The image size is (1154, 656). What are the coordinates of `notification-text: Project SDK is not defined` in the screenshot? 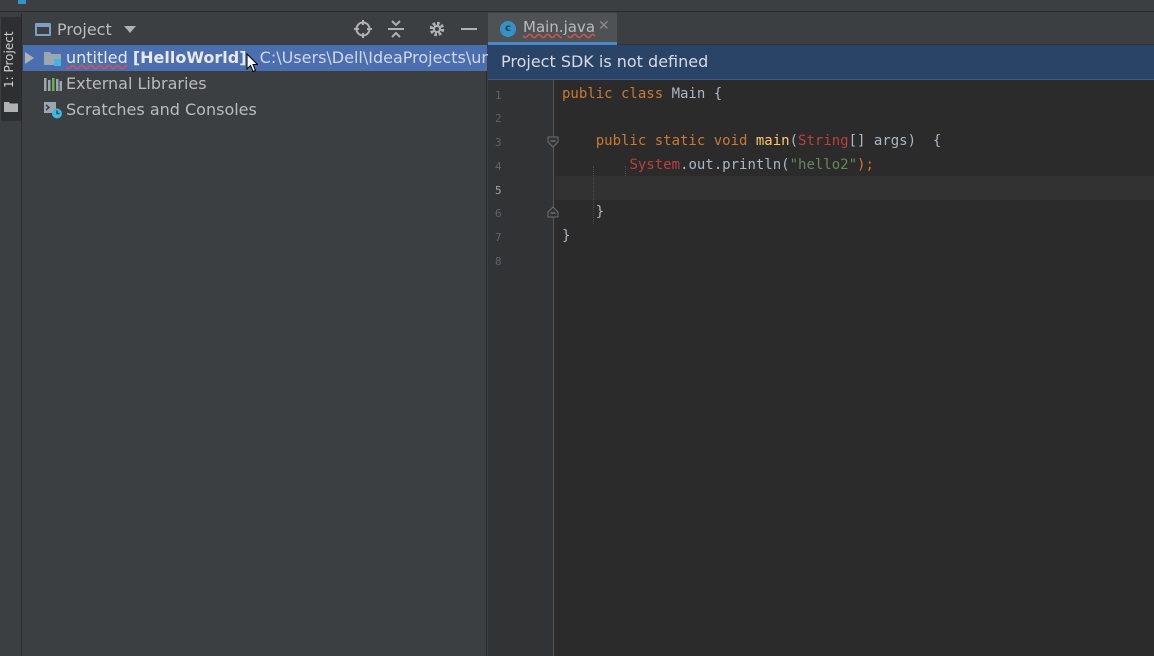 It's located at (605, 61).